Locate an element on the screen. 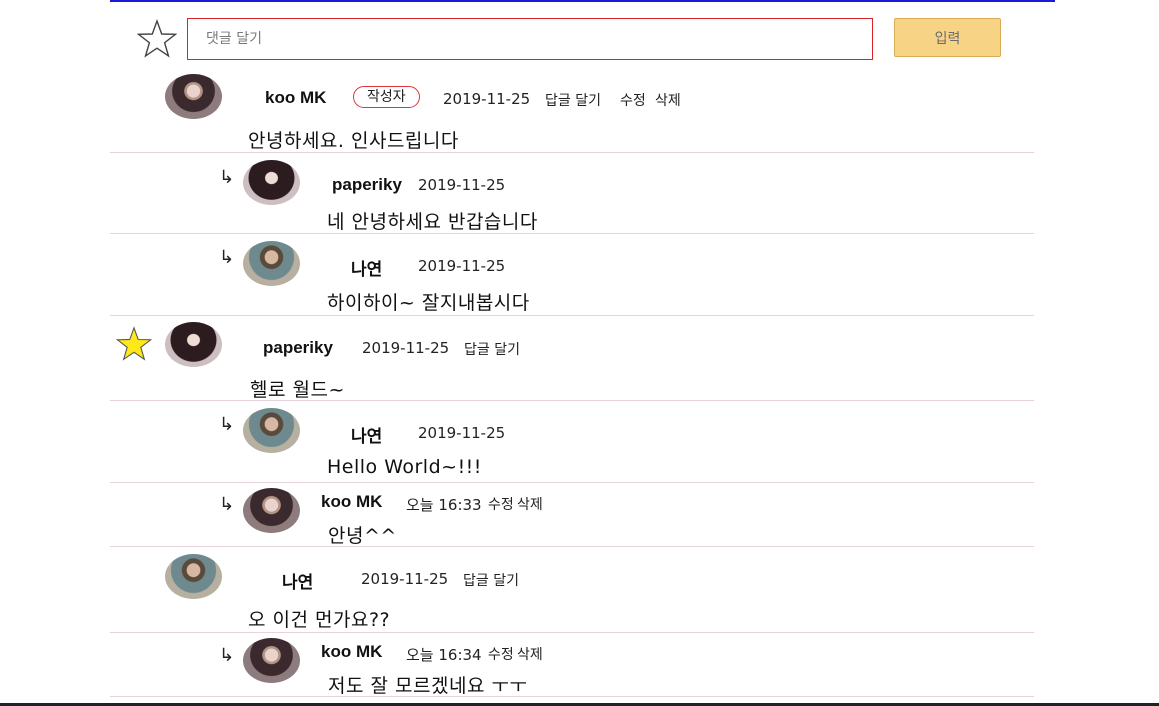 The image size is (1159, 706). comment-body: 안녕하세요. 인사드립니다 is located at coordinates (353, 141).